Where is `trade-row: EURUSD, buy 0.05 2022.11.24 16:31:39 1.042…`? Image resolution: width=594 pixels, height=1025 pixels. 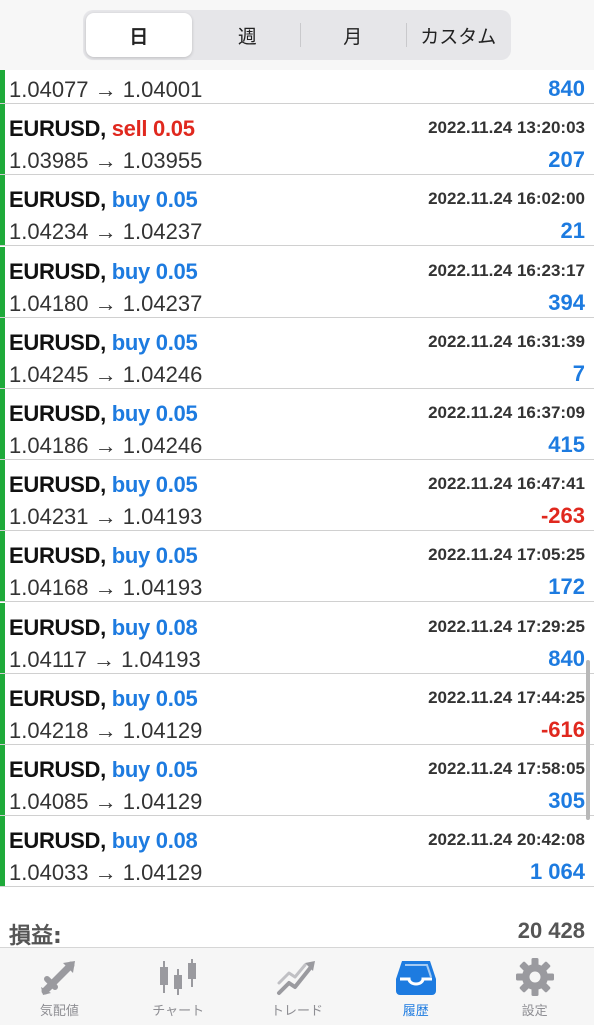
trade-row: EURUSD, buy 0.05 2022.11.24 16:31:39 1.042… is located at coordinates (297, 353).